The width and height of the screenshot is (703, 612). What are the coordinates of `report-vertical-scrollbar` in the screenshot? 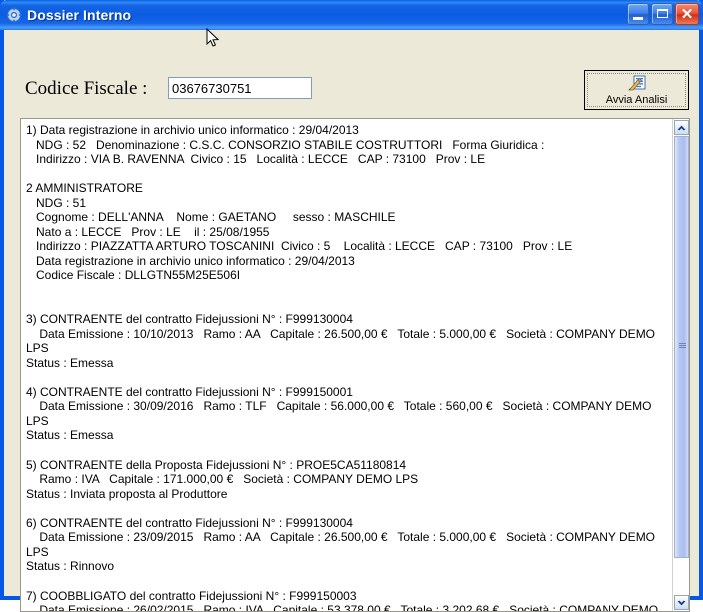 It's located at (680, 365).